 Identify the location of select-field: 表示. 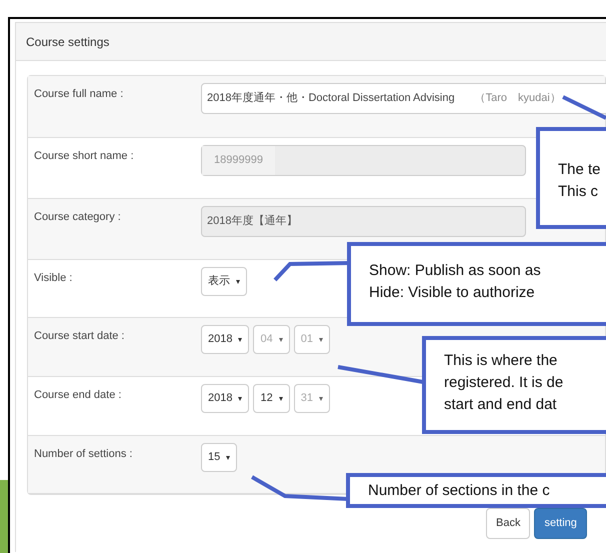
(224, 281).